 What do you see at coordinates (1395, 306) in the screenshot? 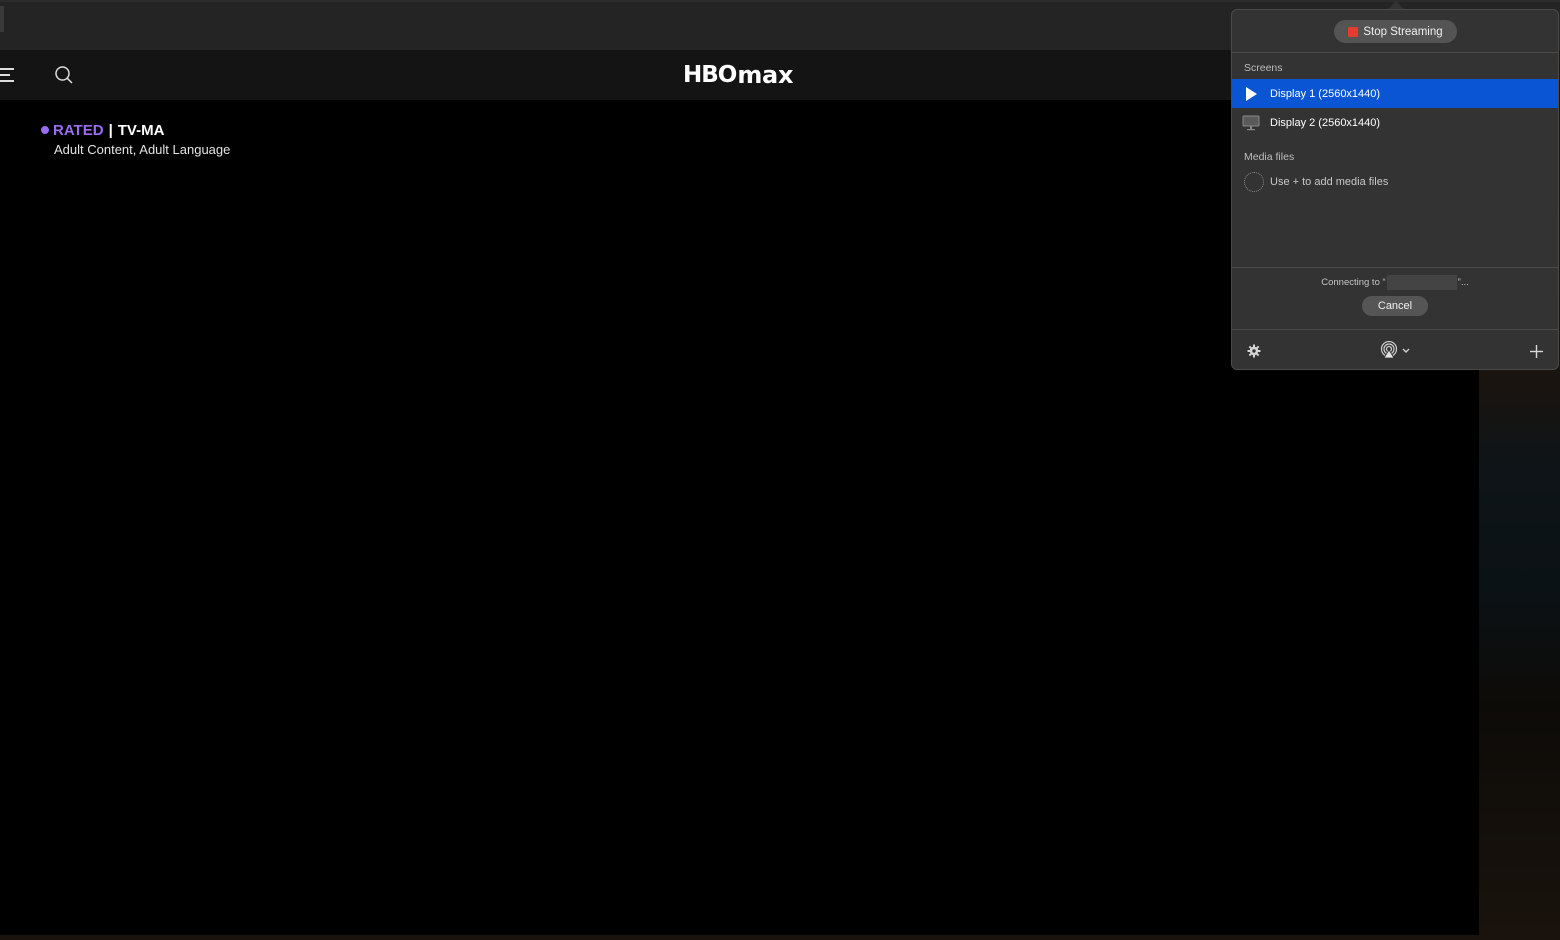
I see `cancel-button: Cancel` at bounding box center [1395, 306].